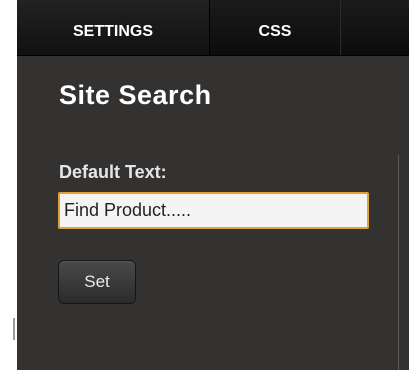 The width and height of the screenshot is (409, 370). I want to click on tab-bar: SETTINGS CSS, so click(213, 28).